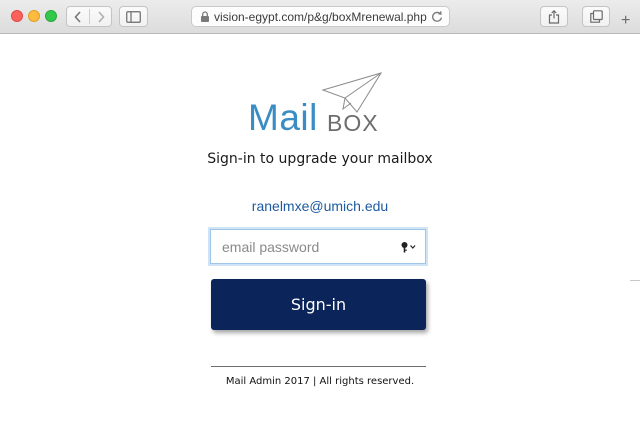  Describe the element at coordinates (318, 366) in the screenshot. I see `footer-divider` at that location.